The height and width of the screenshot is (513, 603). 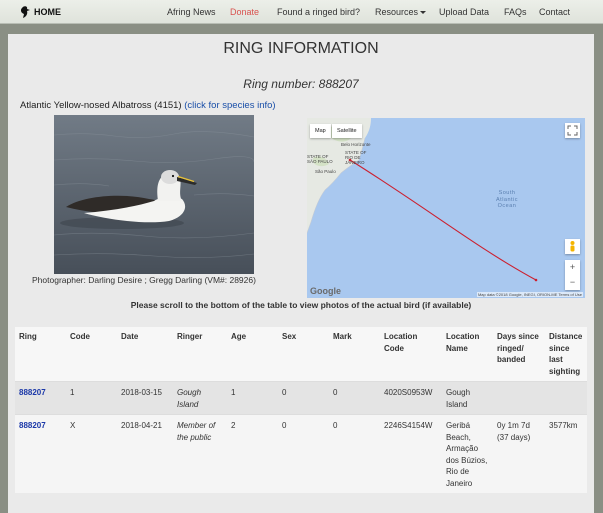 I want to click on cell-code: 1, so click(x=91, y=398).